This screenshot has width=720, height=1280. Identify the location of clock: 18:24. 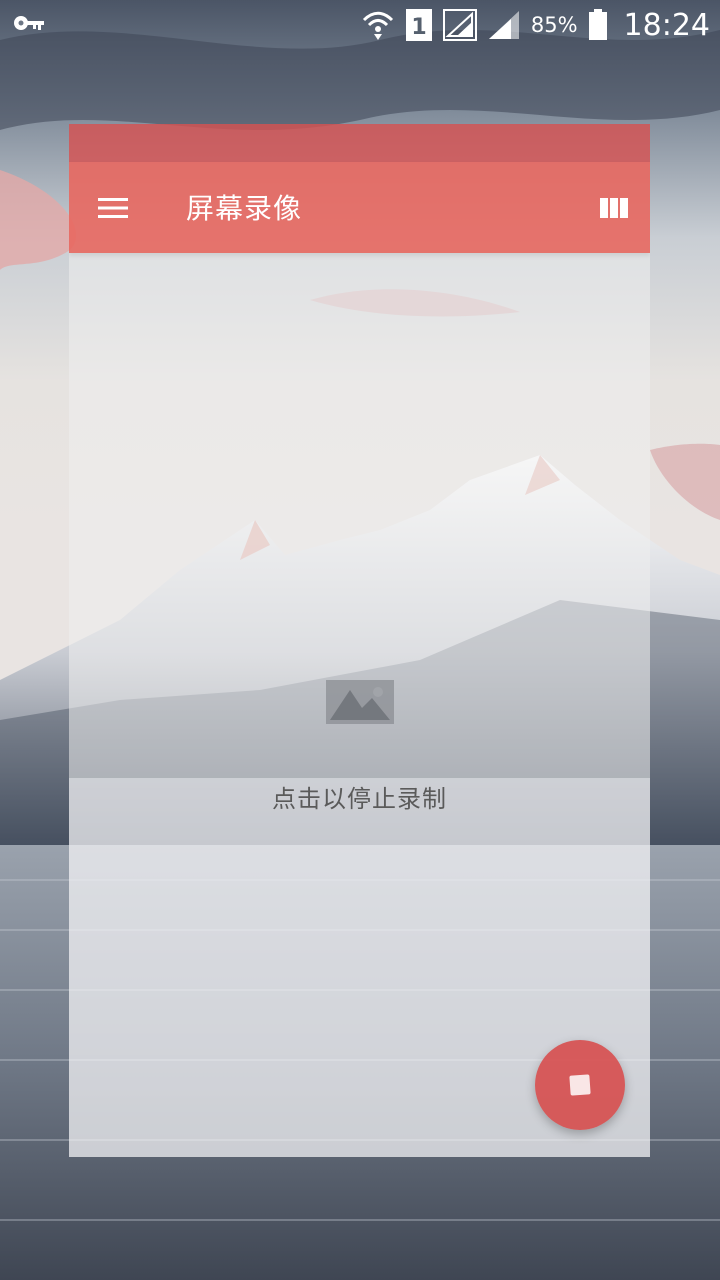
(666, 25).